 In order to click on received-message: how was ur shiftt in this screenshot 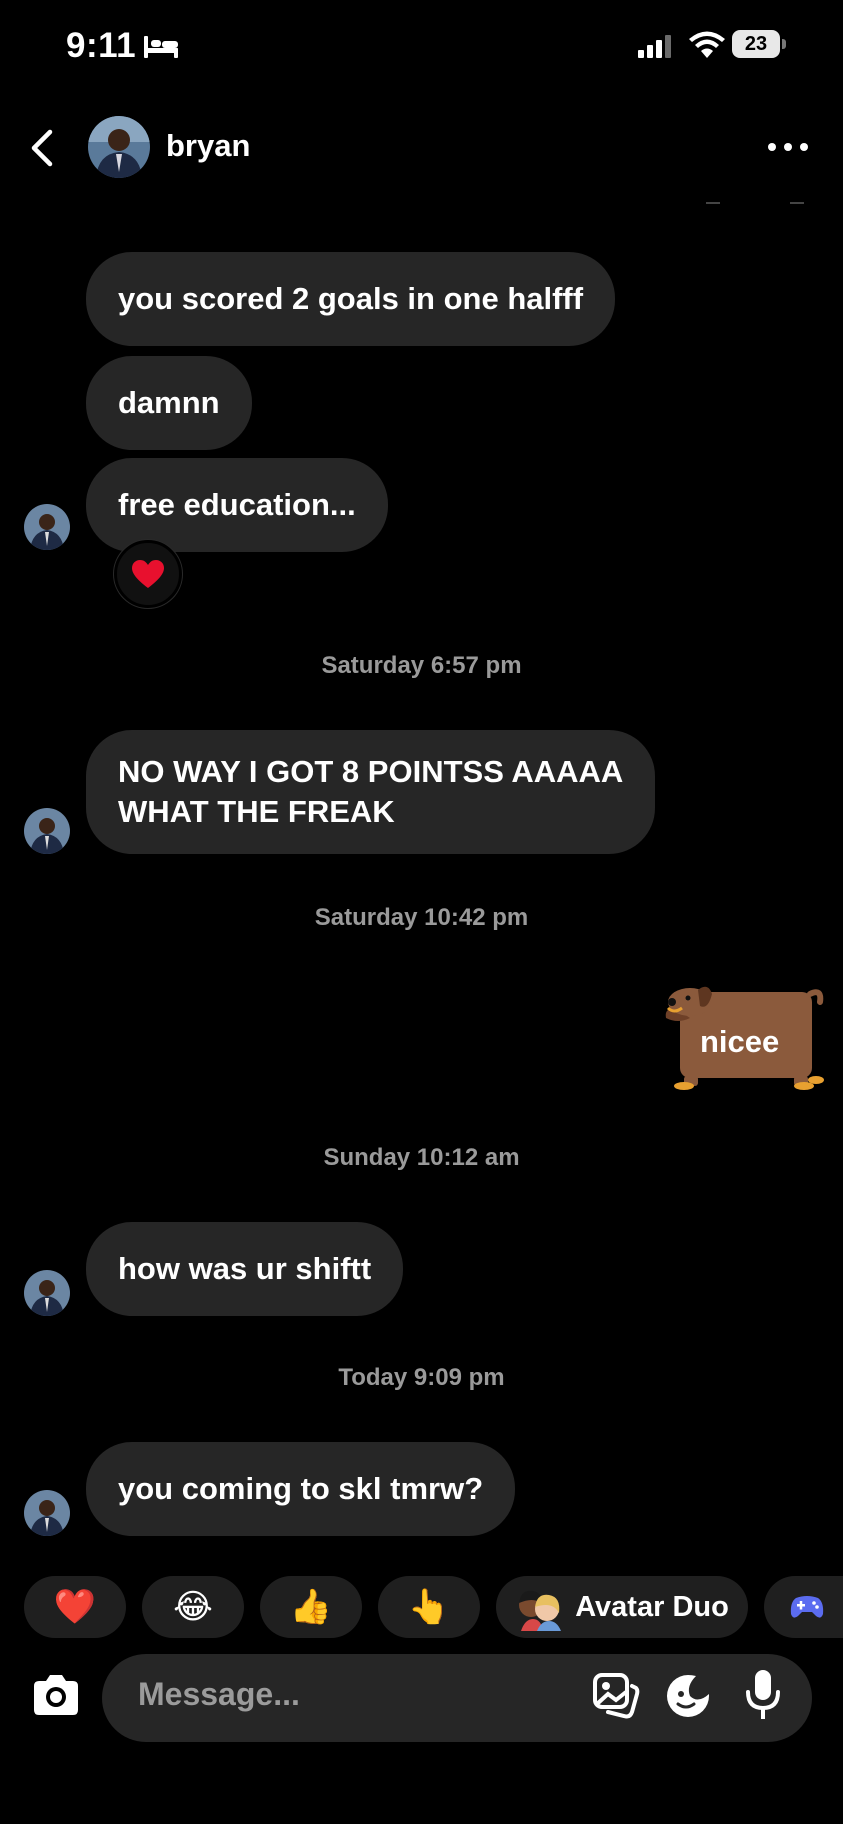, I will do `click(245, 1269)`.